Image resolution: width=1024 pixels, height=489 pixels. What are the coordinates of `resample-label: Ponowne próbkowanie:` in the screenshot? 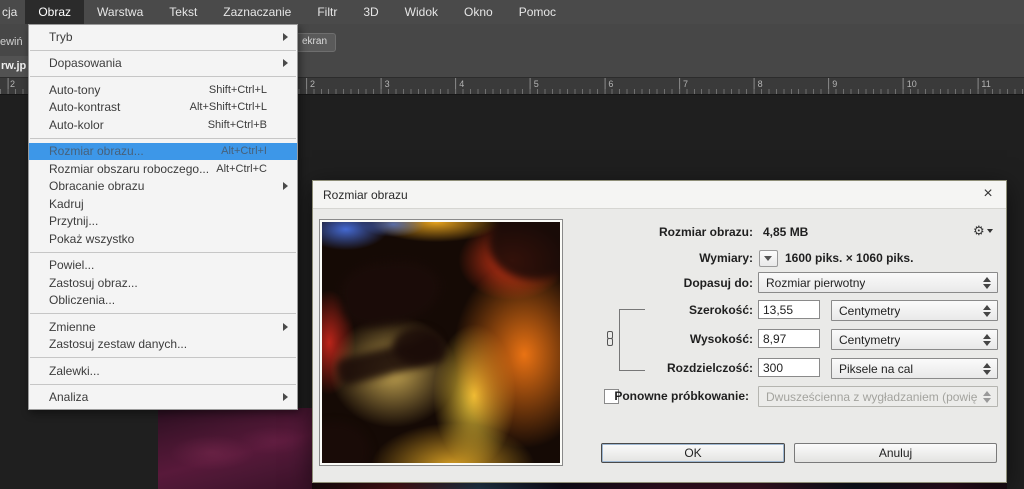 It's located at (681, 396).